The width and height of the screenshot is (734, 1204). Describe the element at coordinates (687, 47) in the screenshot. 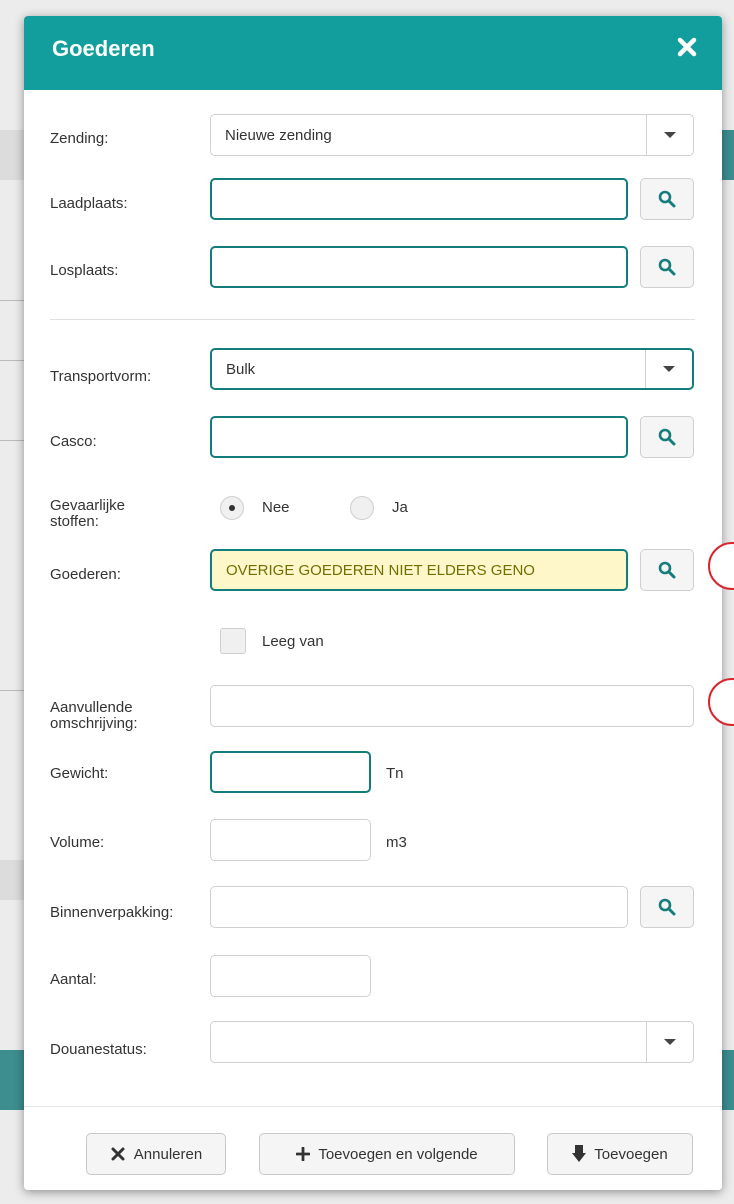

I see `close-icon` at that location.